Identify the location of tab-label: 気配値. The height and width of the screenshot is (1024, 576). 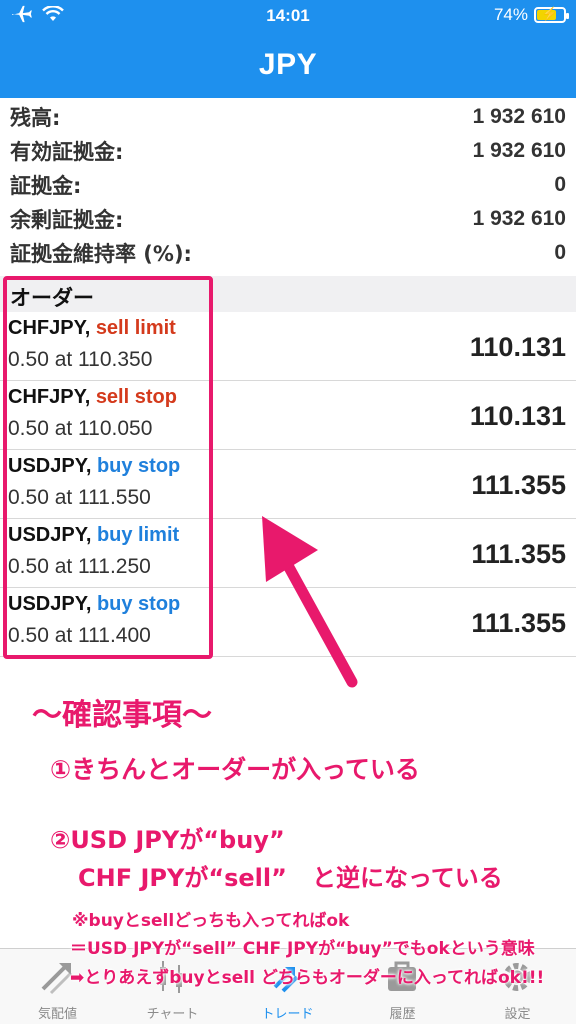
(57, 1014).